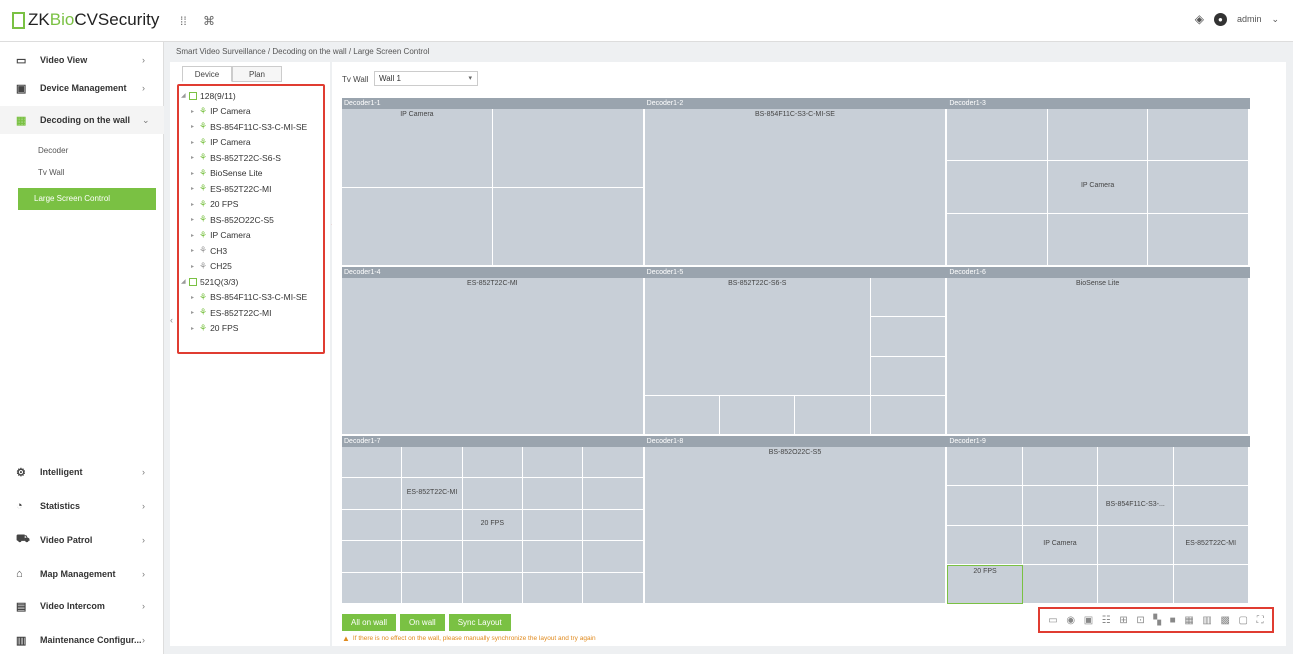  Describe the element at coordinates (82, 472) in the screenshot. I see `sidebar-item-intelligent: ⚙ Intelligent ›` at that location.